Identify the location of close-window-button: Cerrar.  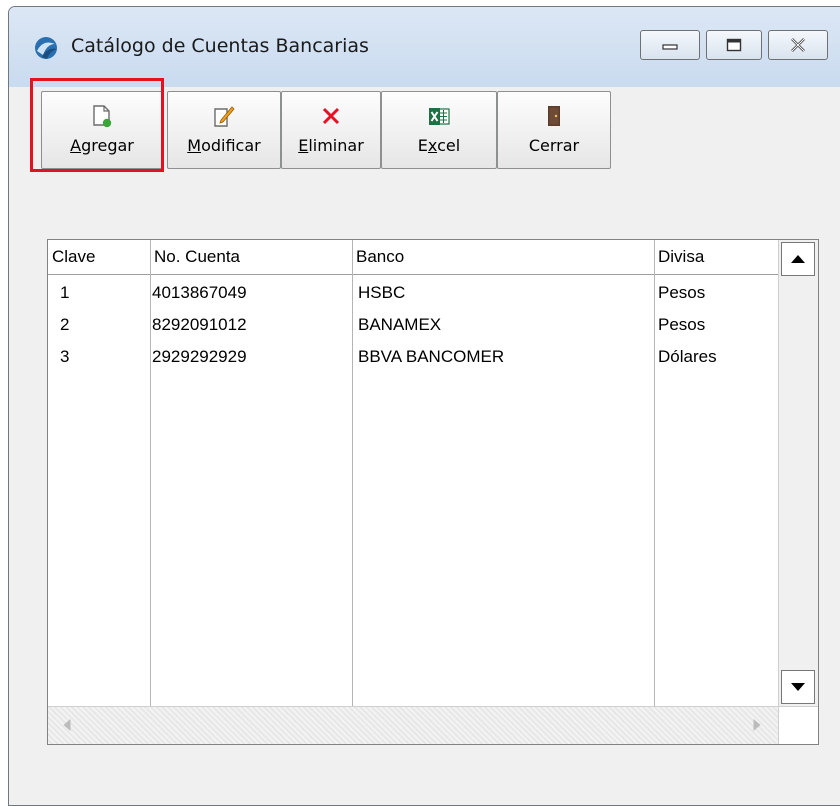
(554, 130).